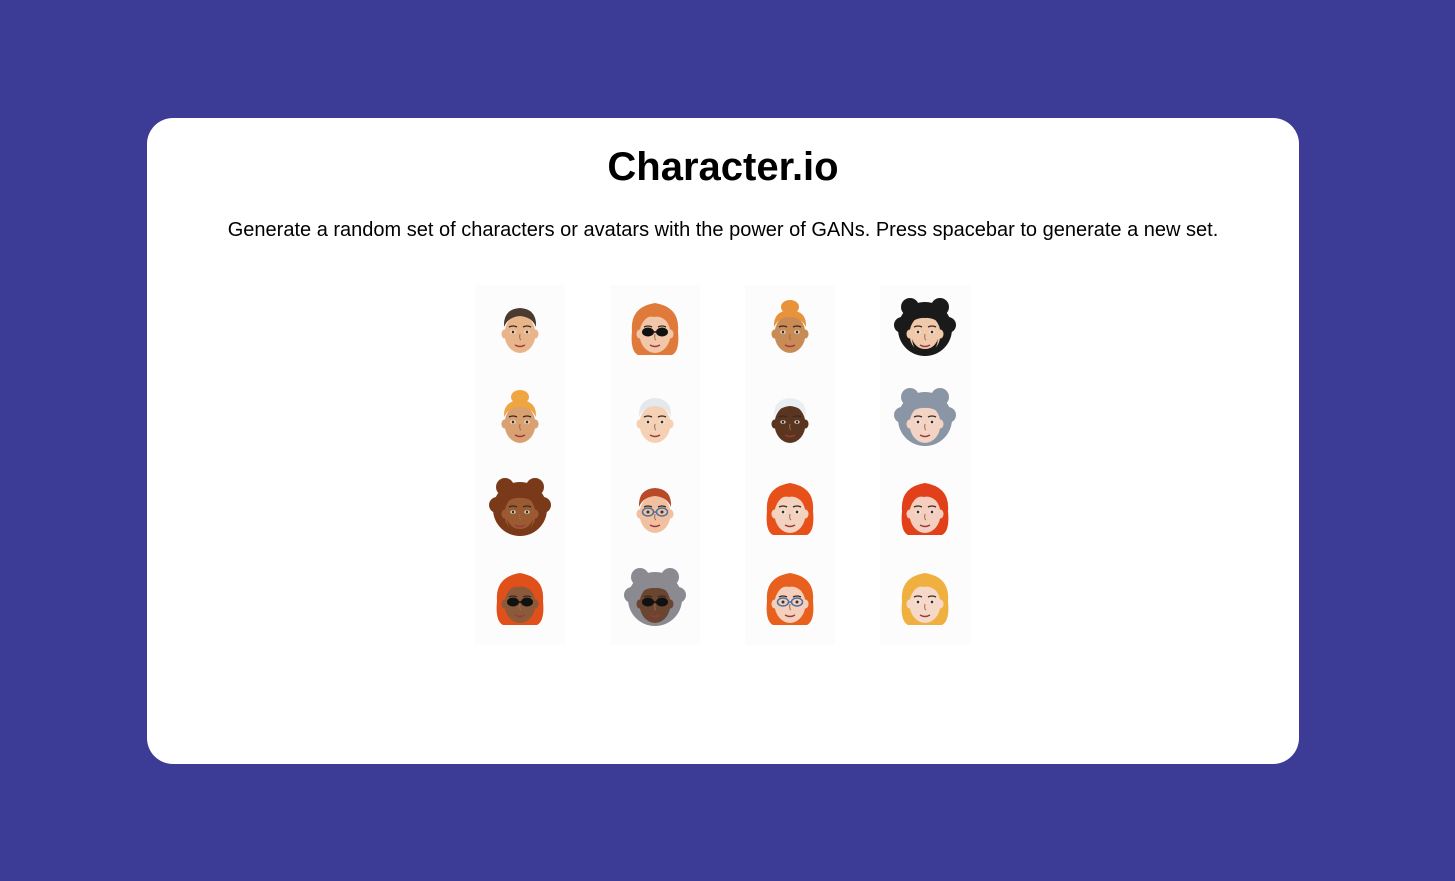  Describe the element at coordinates (722, 465) in the screenshot. I see `avatar-grid` at that location.